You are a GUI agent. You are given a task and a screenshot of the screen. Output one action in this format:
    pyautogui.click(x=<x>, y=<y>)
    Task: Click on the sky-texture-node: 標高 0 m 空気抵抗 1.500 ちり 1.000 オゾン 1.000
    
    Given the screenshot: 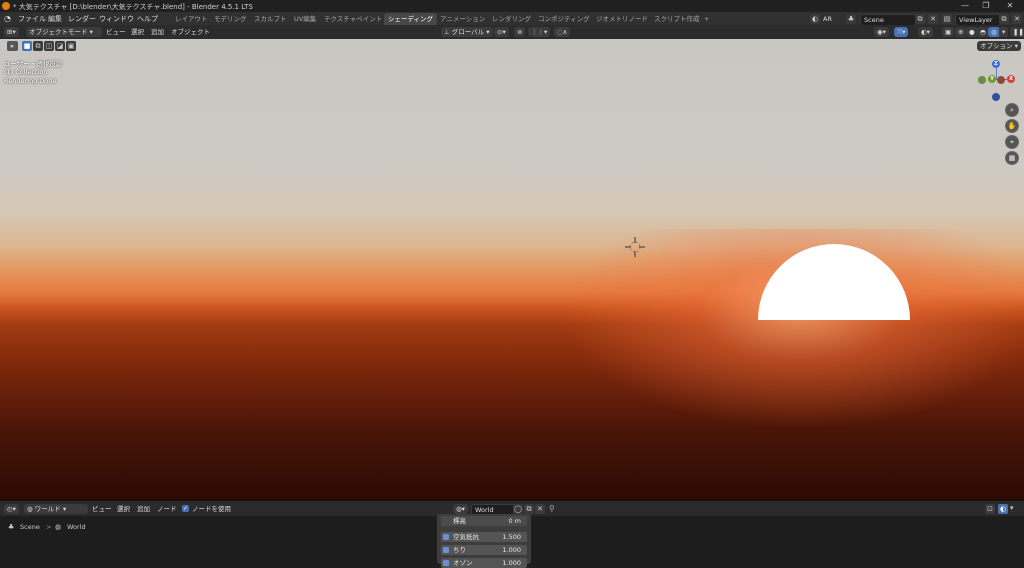 What is the action you would take?
    pyautogui.click(x=484, y=541)
    